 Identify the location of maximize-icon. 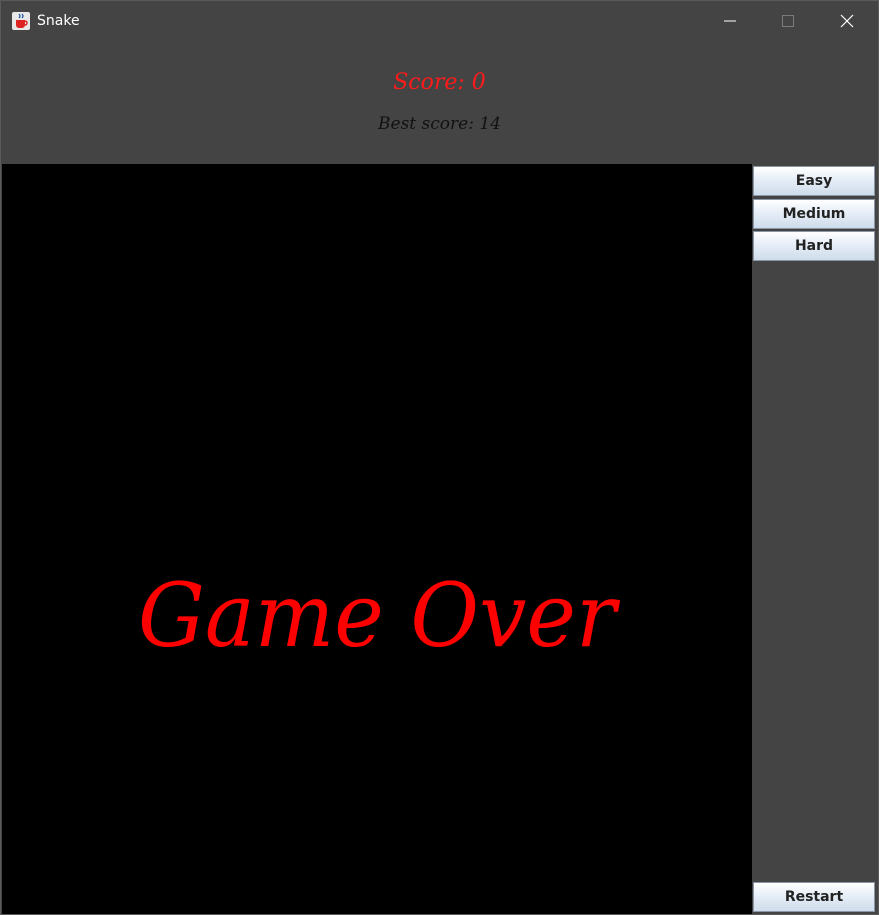
(788, 21).